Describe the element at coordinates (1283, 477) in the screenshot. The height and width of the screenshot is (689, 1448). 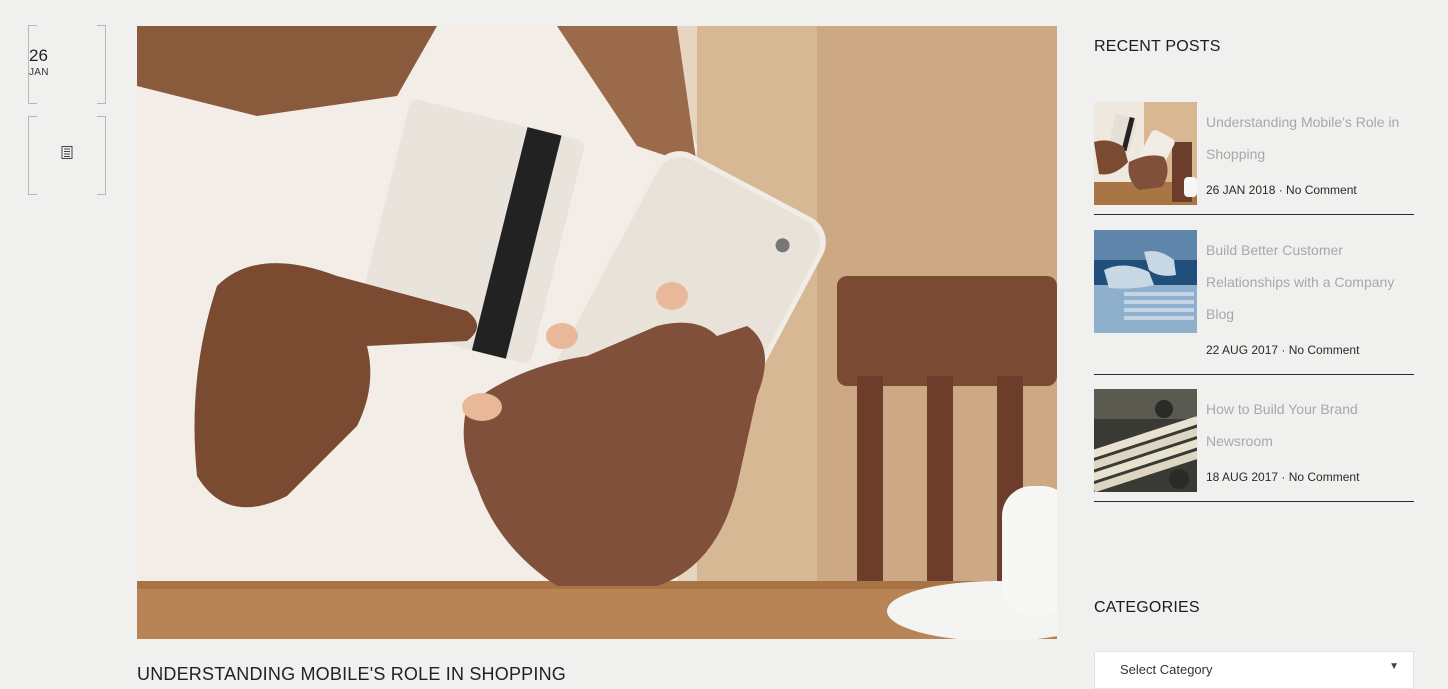
I see `recent-post-meta: 18 AUG 2017 · No Comment` at that location.